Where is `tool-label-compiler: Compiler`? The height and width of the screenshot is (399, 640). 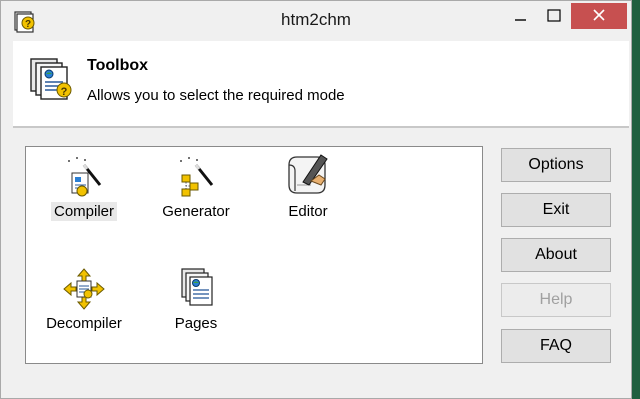
tool-label-compiler: Compiler is located at coordinates (83, 211).